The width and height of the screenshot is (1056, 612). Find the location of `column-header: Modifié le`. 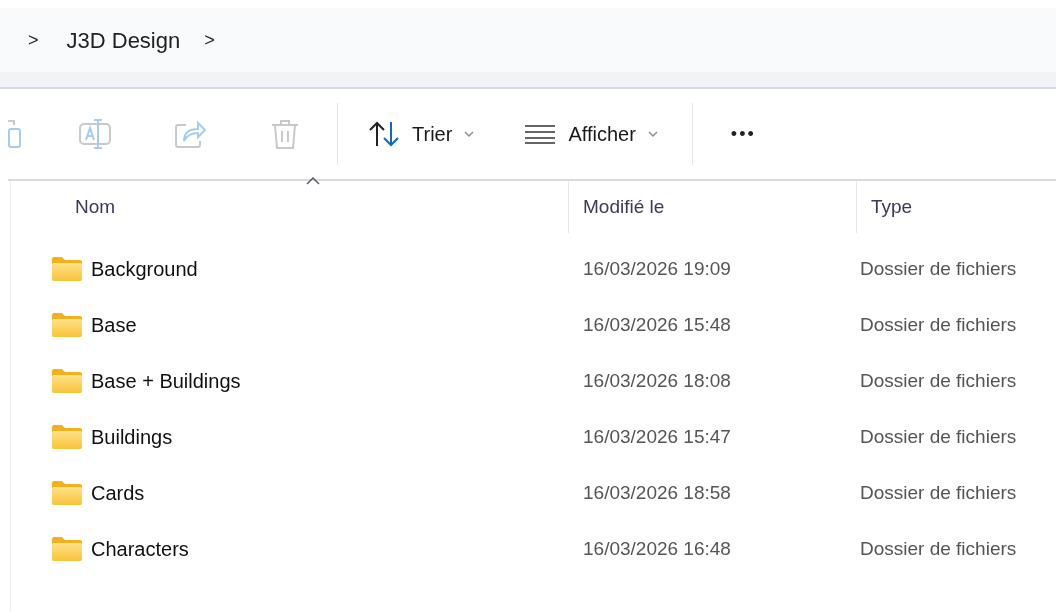

column-header: Modifié le is located at coordinates (712, 207).